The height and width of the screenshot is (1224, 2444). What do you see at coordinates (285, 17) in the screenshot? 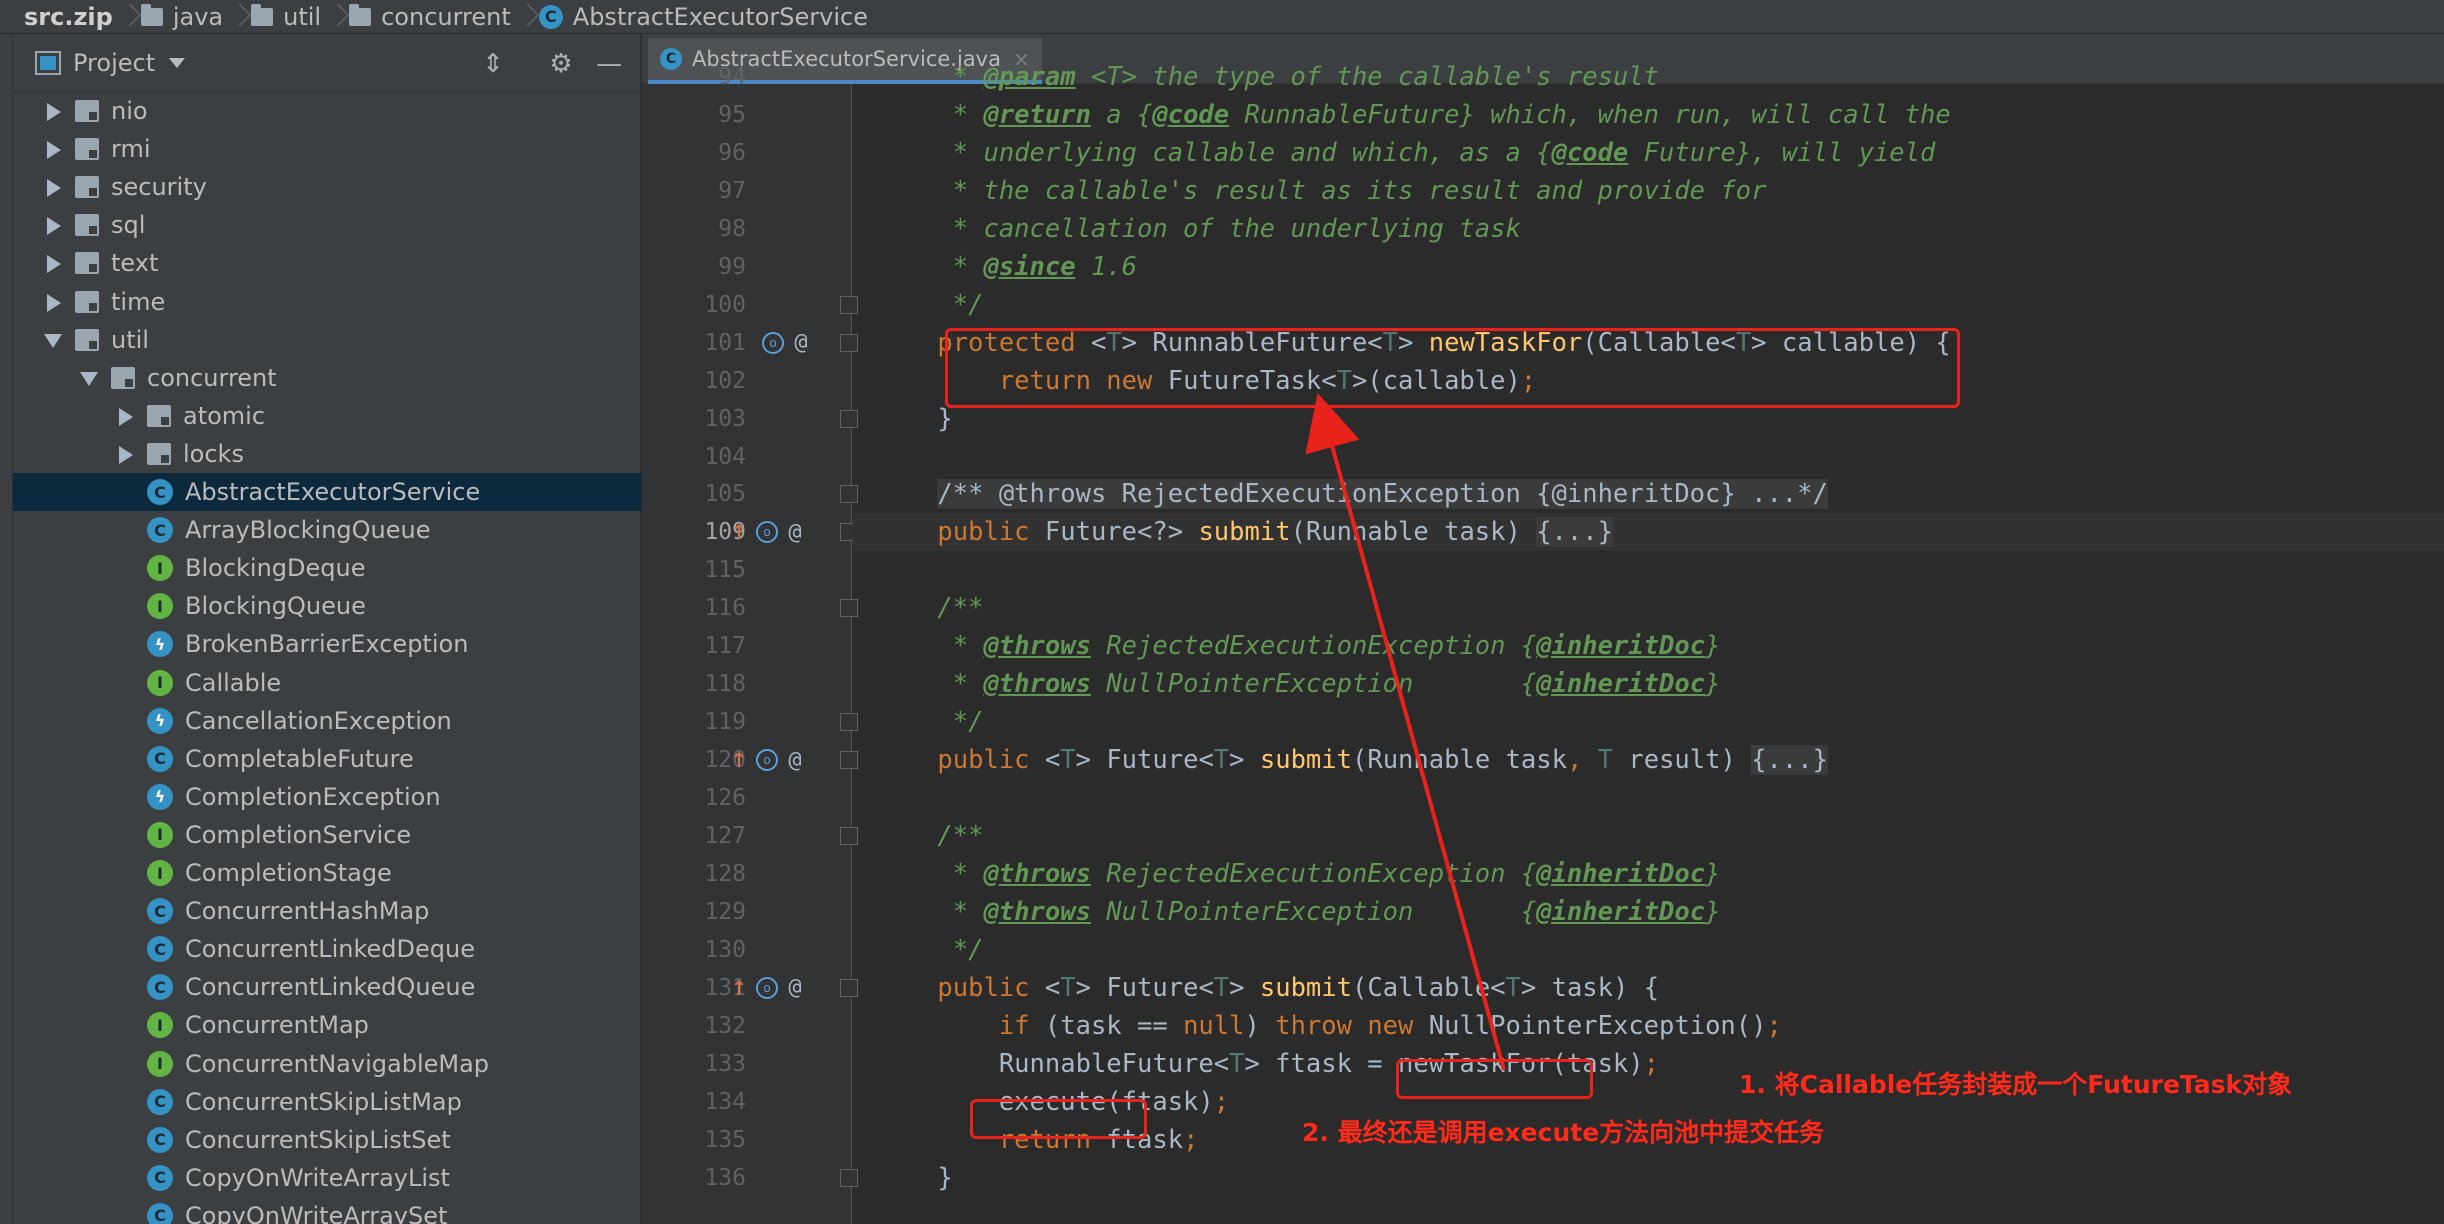
I see `breadcrumb-util: util` at bounding box center [285, 17].